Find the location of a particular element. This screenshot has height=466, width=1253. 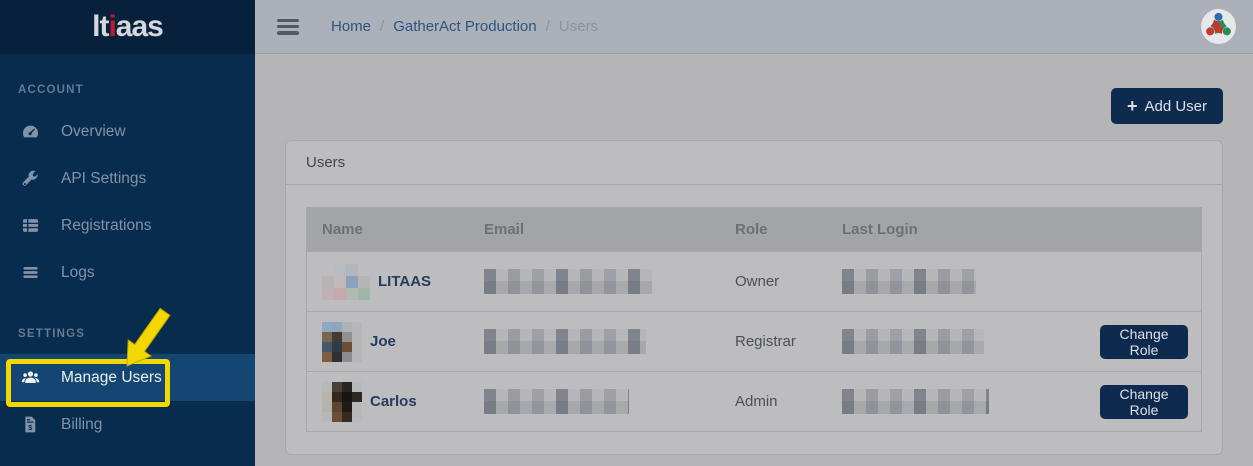

user-role: Admin is located at coordinates (756, 401).